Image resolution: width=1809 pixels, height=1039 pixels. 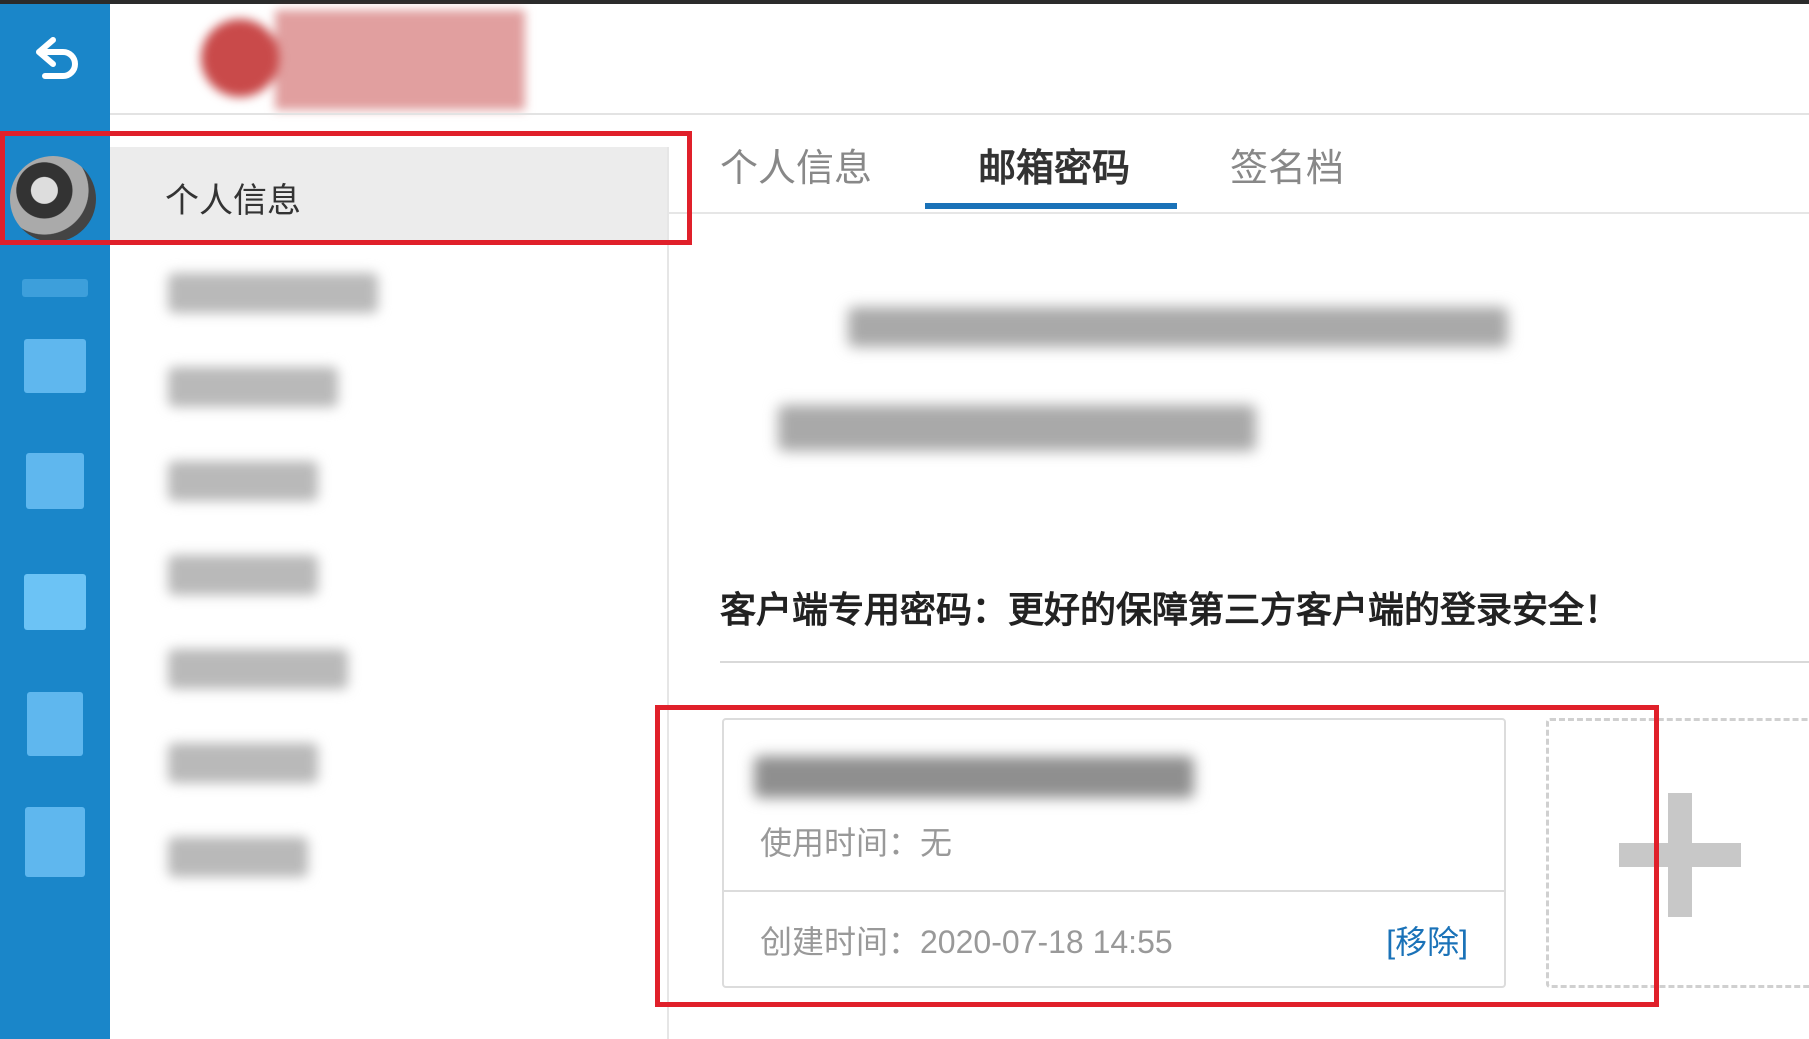 I want to click on folder-icon, so click(x=55, y=602).